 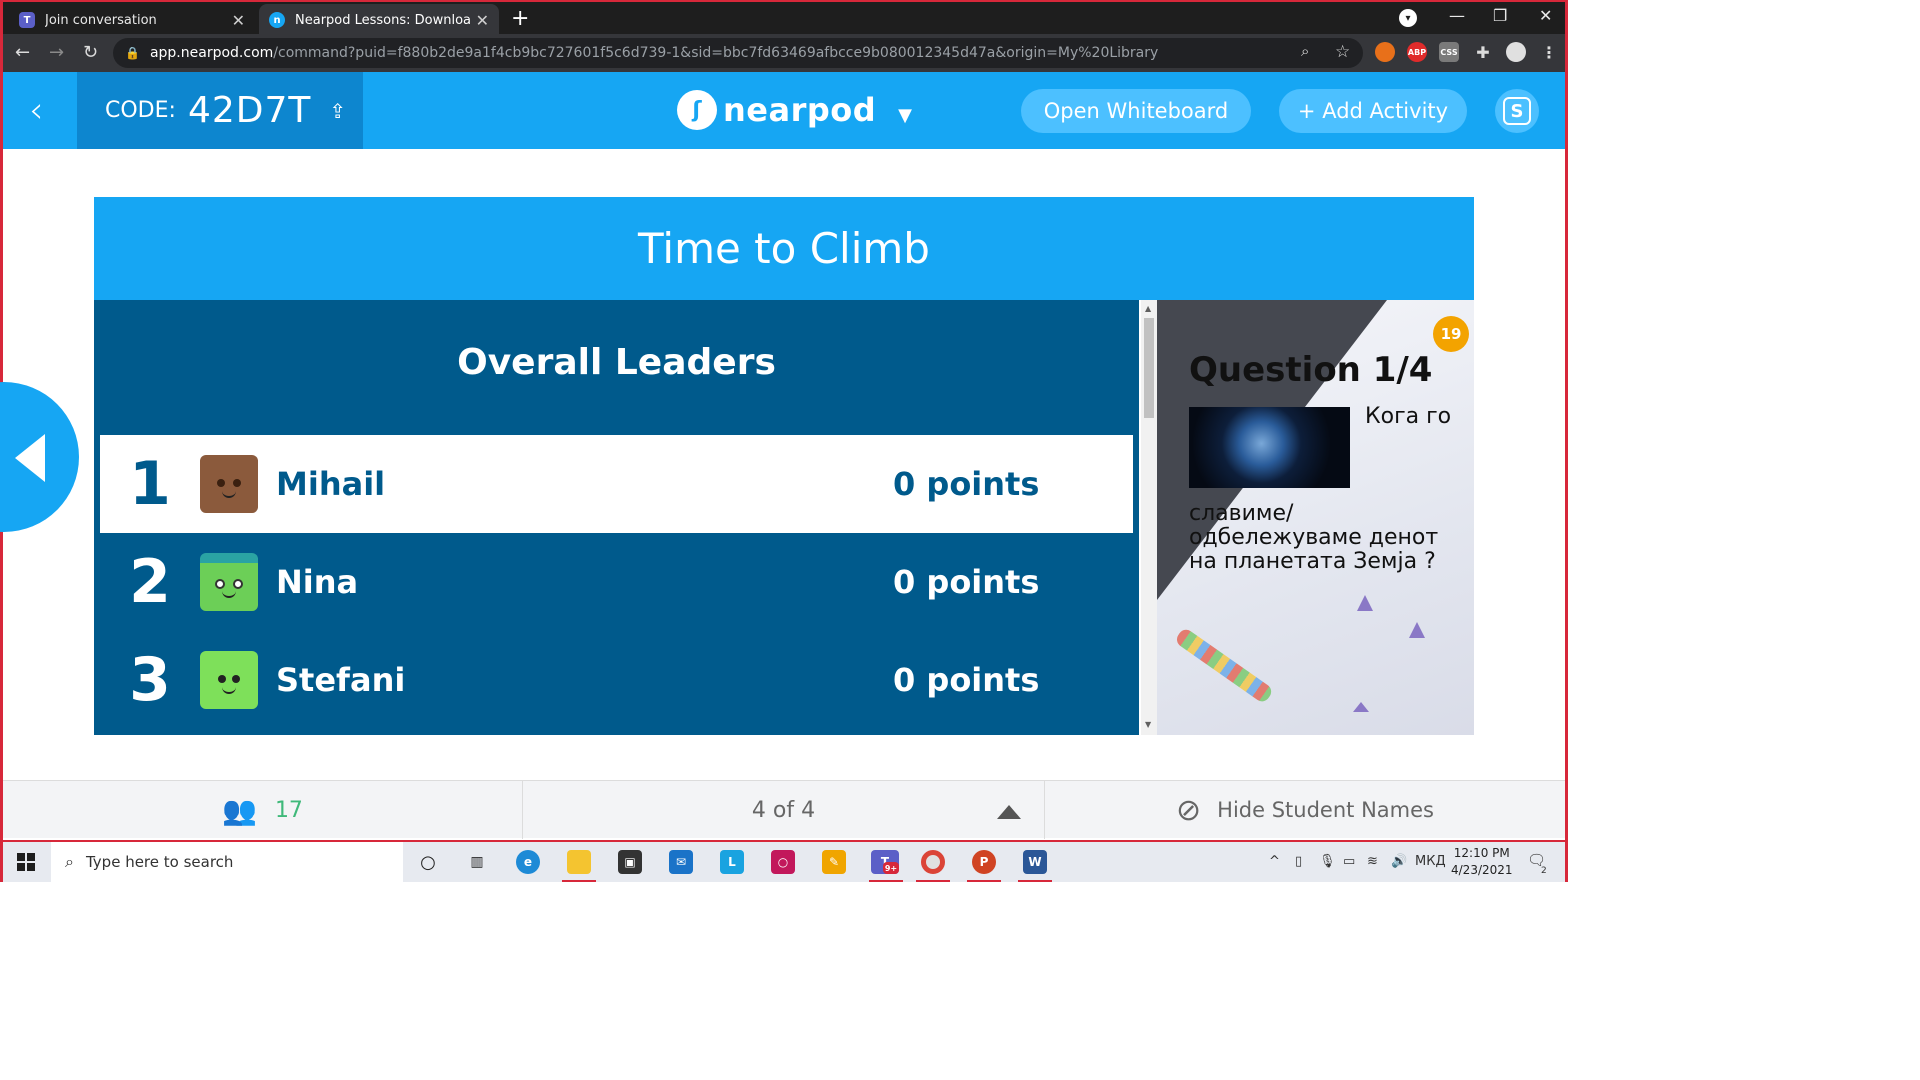 What do you see at coordinates (1545, 15) in the screenshot?
I see `close-window-icon: ✕` at bounding box center [1545, 15].